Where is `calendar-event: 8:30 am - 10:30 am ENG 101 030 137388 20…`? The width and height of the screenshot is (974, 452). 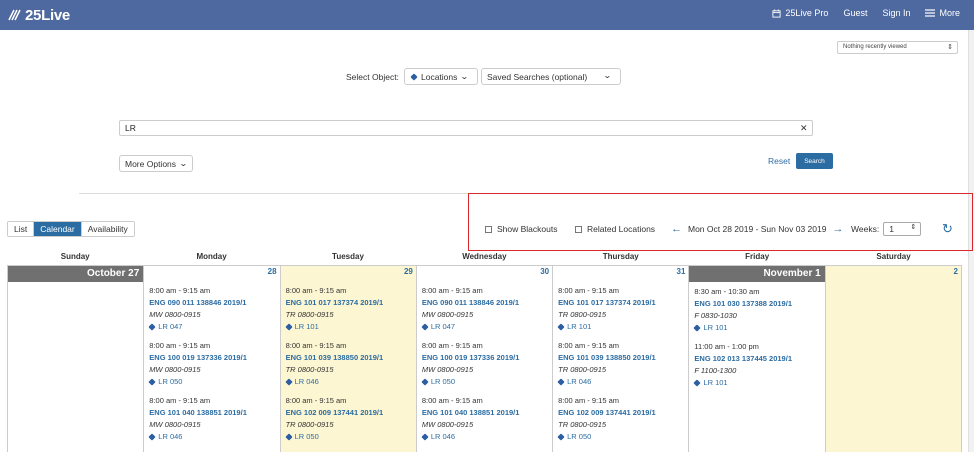
calendar-event: 8:30 am - 10:30 am ENG 101 030 137388 20… is located at coordinates (756, 310).